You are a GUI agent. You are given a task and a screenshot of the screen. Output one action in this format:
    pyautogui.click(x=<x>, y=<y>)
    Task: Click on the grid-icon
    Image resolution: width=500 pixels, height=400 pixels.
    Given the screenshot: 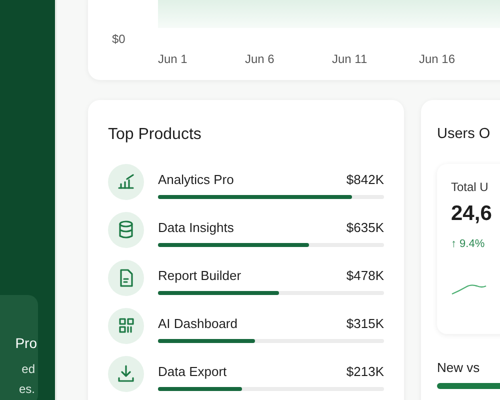 What is the action you would take?
    pyautogui.click(x=126, y=326)
    